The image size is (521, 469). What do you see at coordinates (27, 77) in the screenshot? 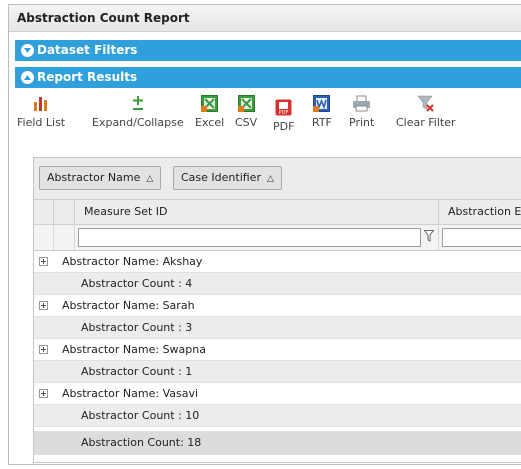
I see `collapse-up-icon` at bounding box center [27, 77].